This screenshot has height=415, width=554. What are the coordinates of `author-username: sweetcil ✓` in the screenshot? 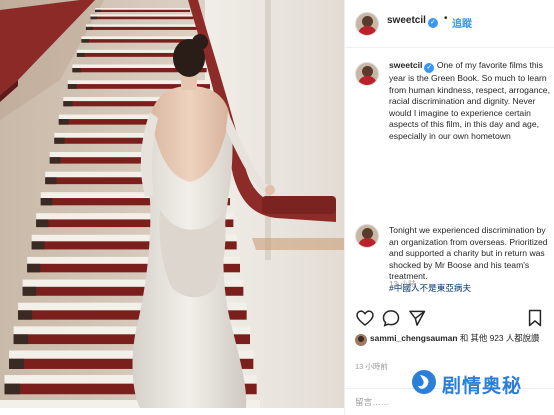 It's located at (412, 21).